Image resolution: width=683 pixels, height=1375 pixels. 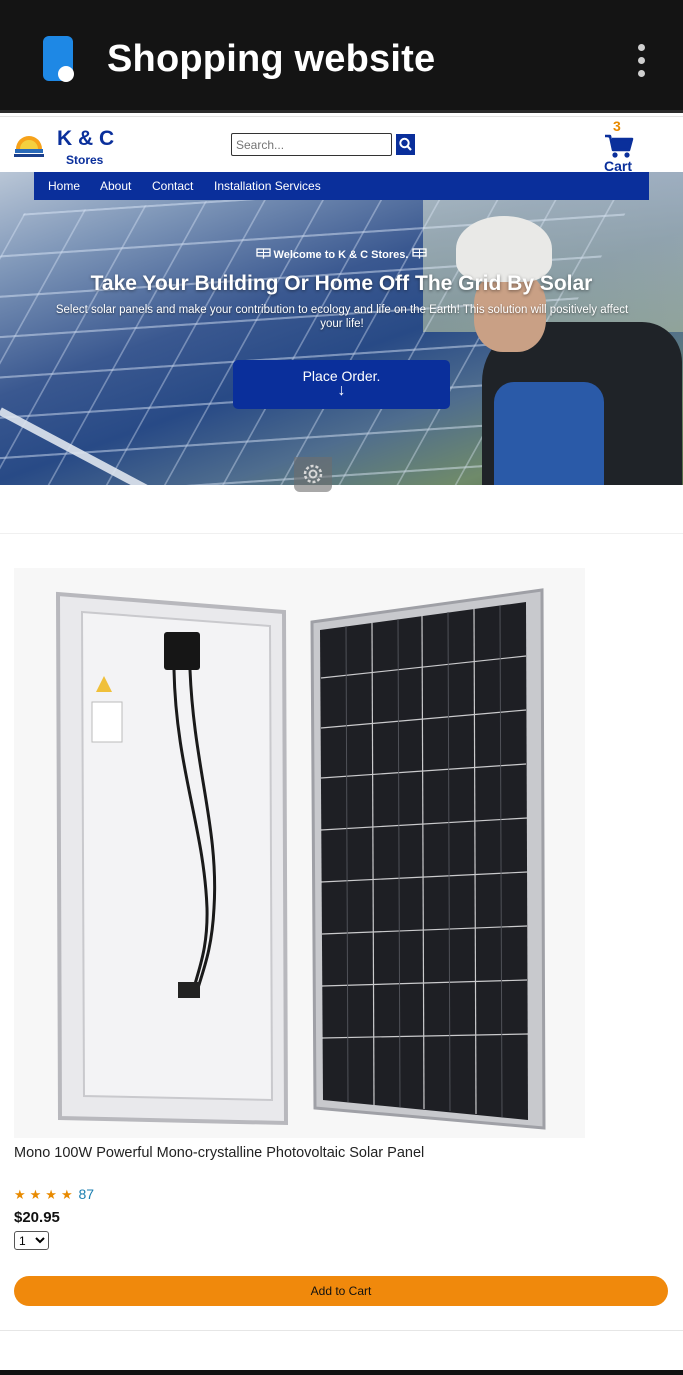 I want to click on search-button, so click(x=405, y=144).